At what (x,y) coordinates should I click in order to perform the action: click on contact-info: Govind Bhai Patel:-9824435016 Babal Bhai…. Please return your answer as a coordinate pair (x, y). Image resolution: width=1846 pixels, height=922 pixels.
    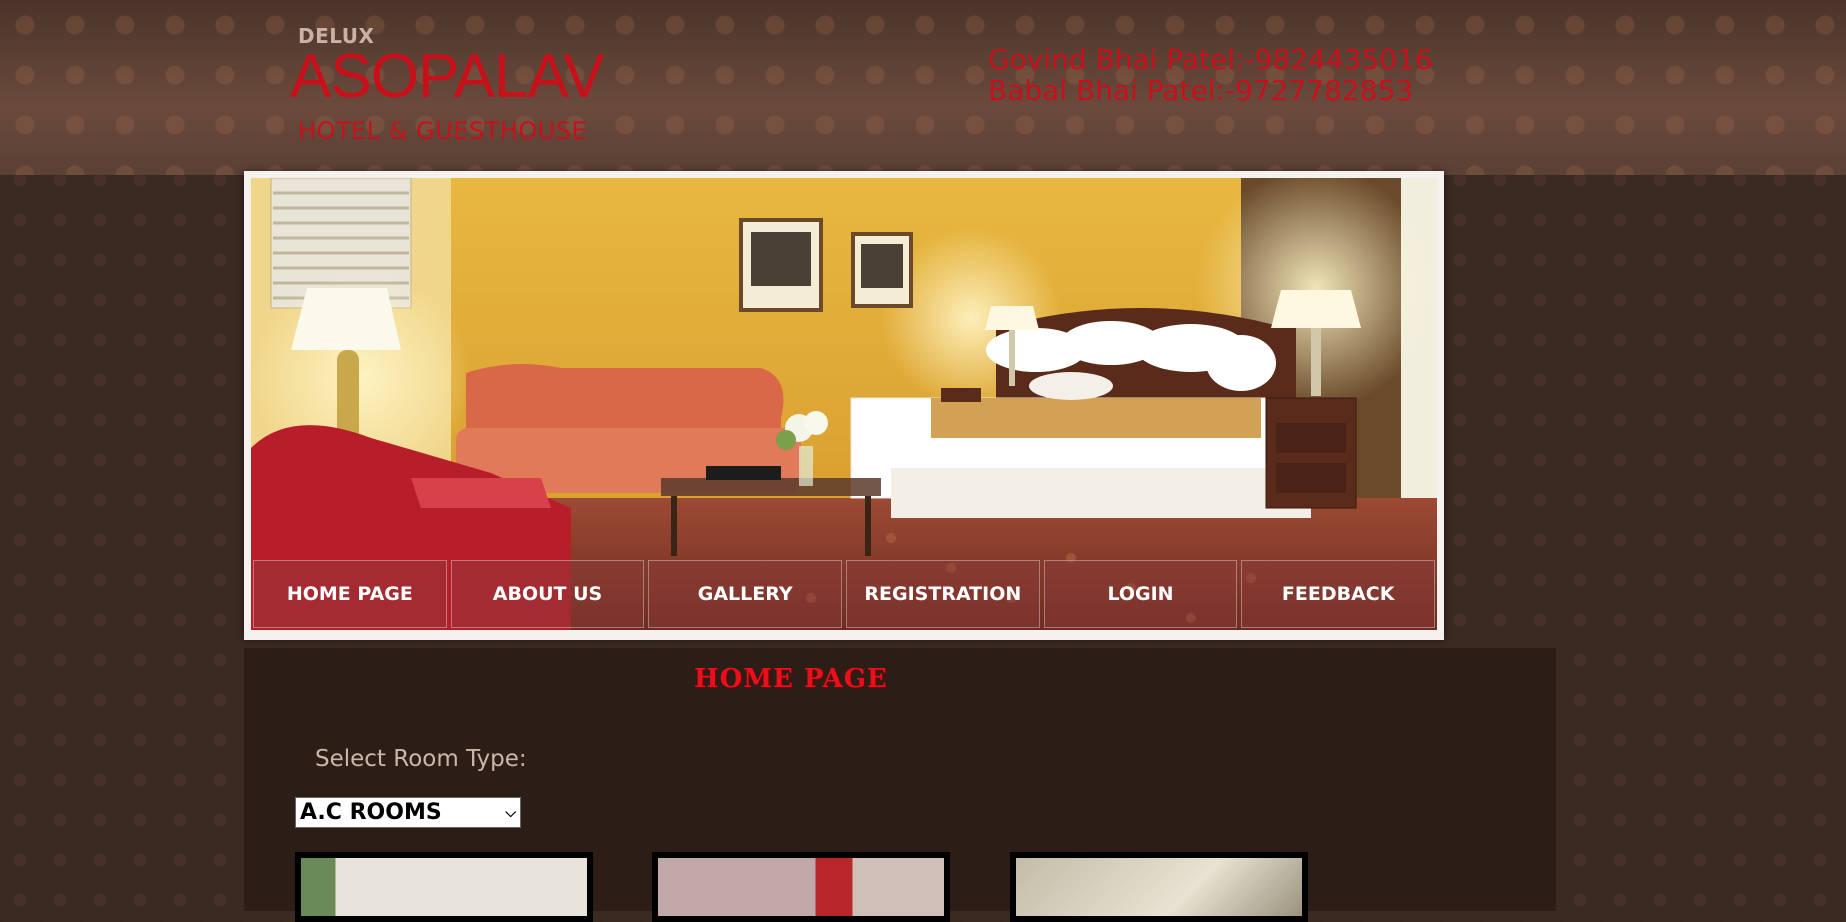
    Looking at the image, I should click on (1210, 75).